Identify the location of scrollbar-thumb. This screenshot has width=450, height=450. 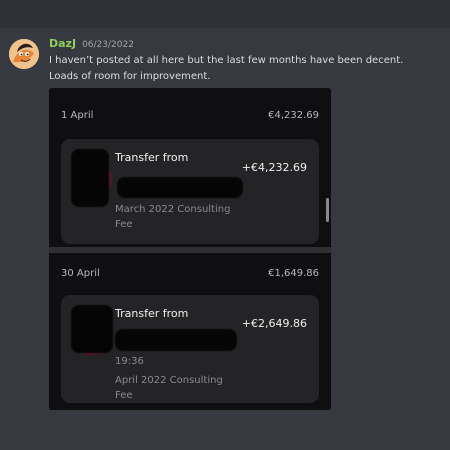
(327, 210).